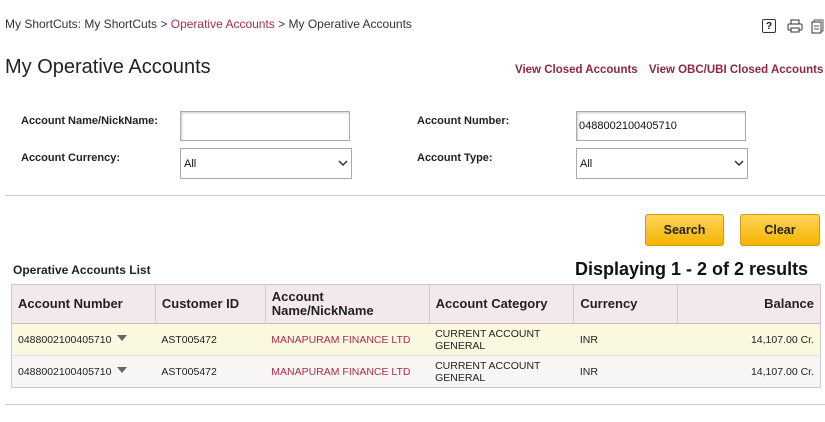 Image resolution: width=825 pixels, height=422 pixels. I want to click on breadcrumb-current: My Operative Accounts, so click(350, 24).